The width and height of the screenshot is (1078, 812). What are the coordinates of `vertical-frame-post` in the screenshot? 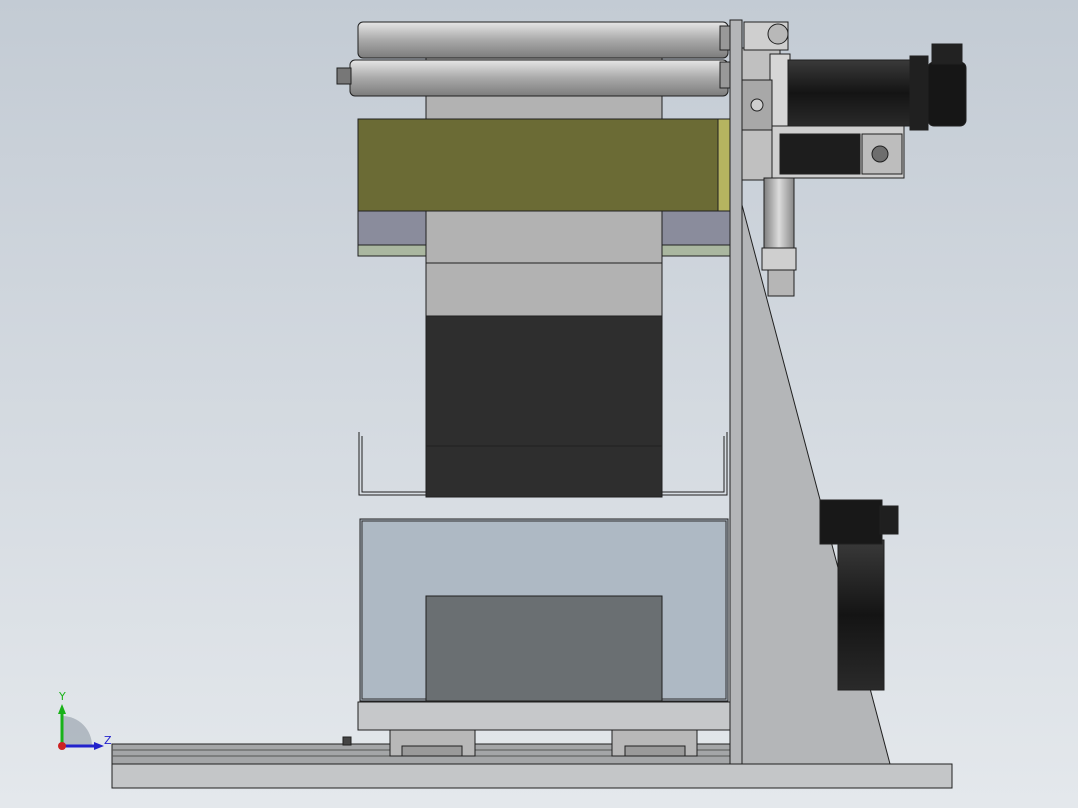 It's located at (736, 392).